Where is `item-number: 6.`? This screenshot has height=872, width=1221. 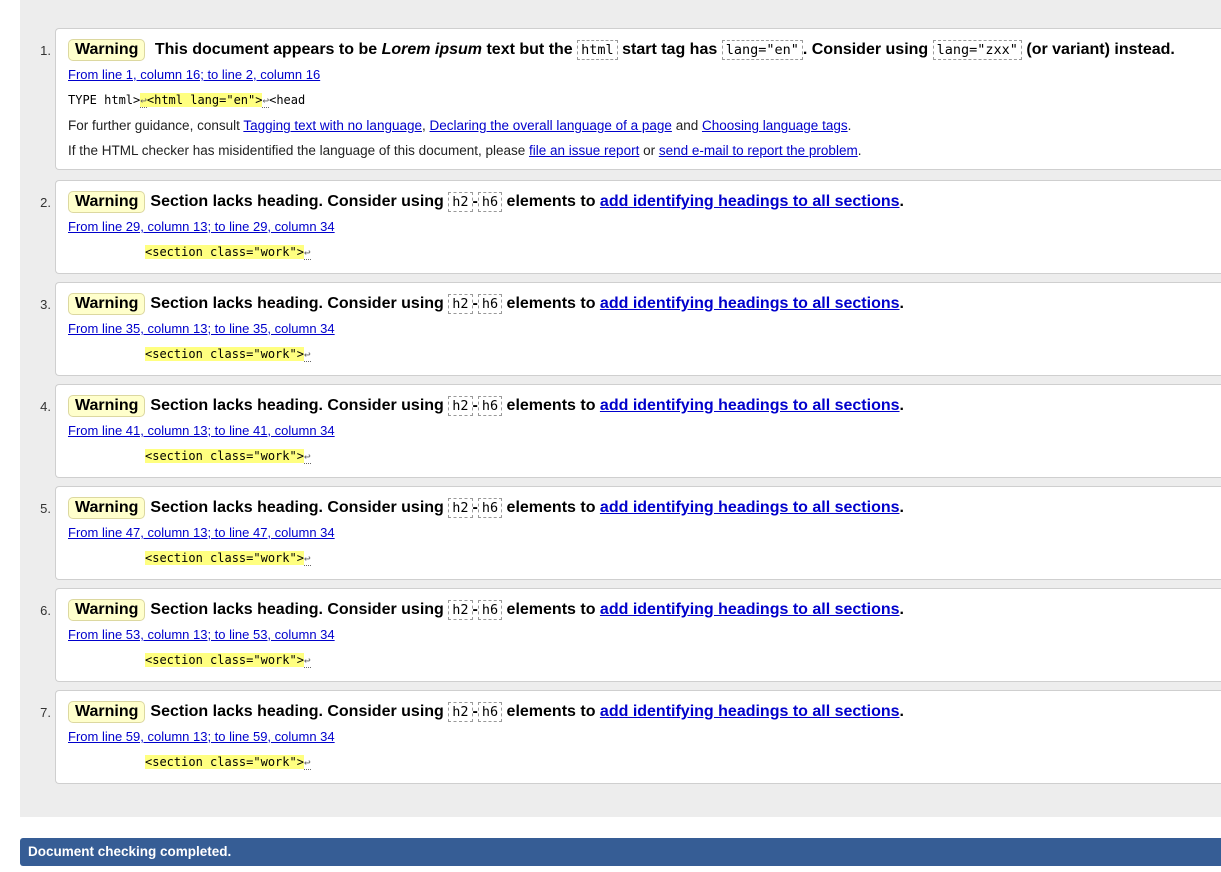
item-number: 6. is located at coordinates (45, 610).